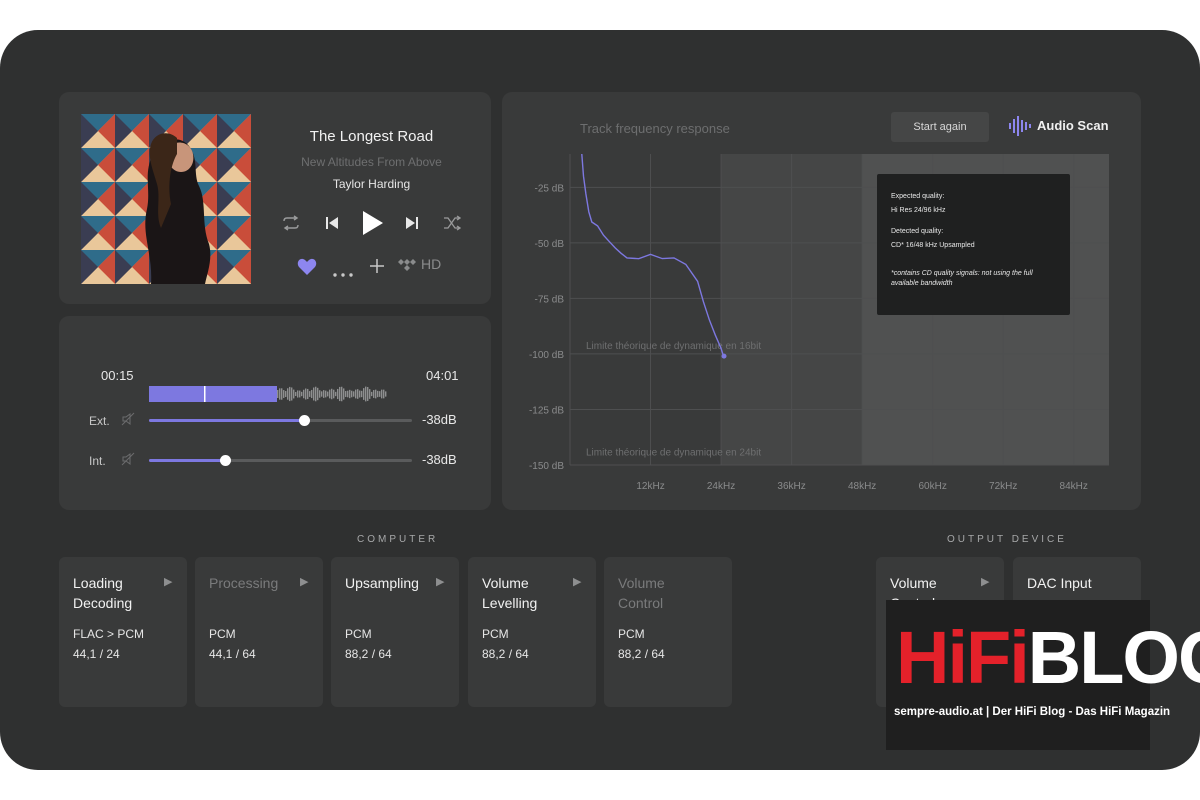 The height and width of the screenshot is (800, 1200). What do you see at coordinates (653, 256) in the screenshot?
I see `frequency-response-line` at bounding box center [653, 256].